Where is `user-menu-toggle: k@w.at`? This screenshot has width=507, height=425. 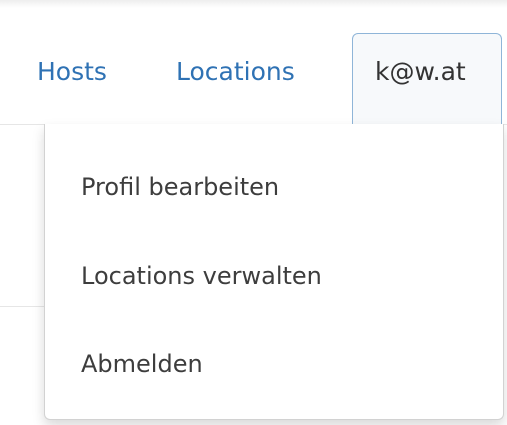 user-menu-toggle: k@w.at is located at coordinates (427, 78).